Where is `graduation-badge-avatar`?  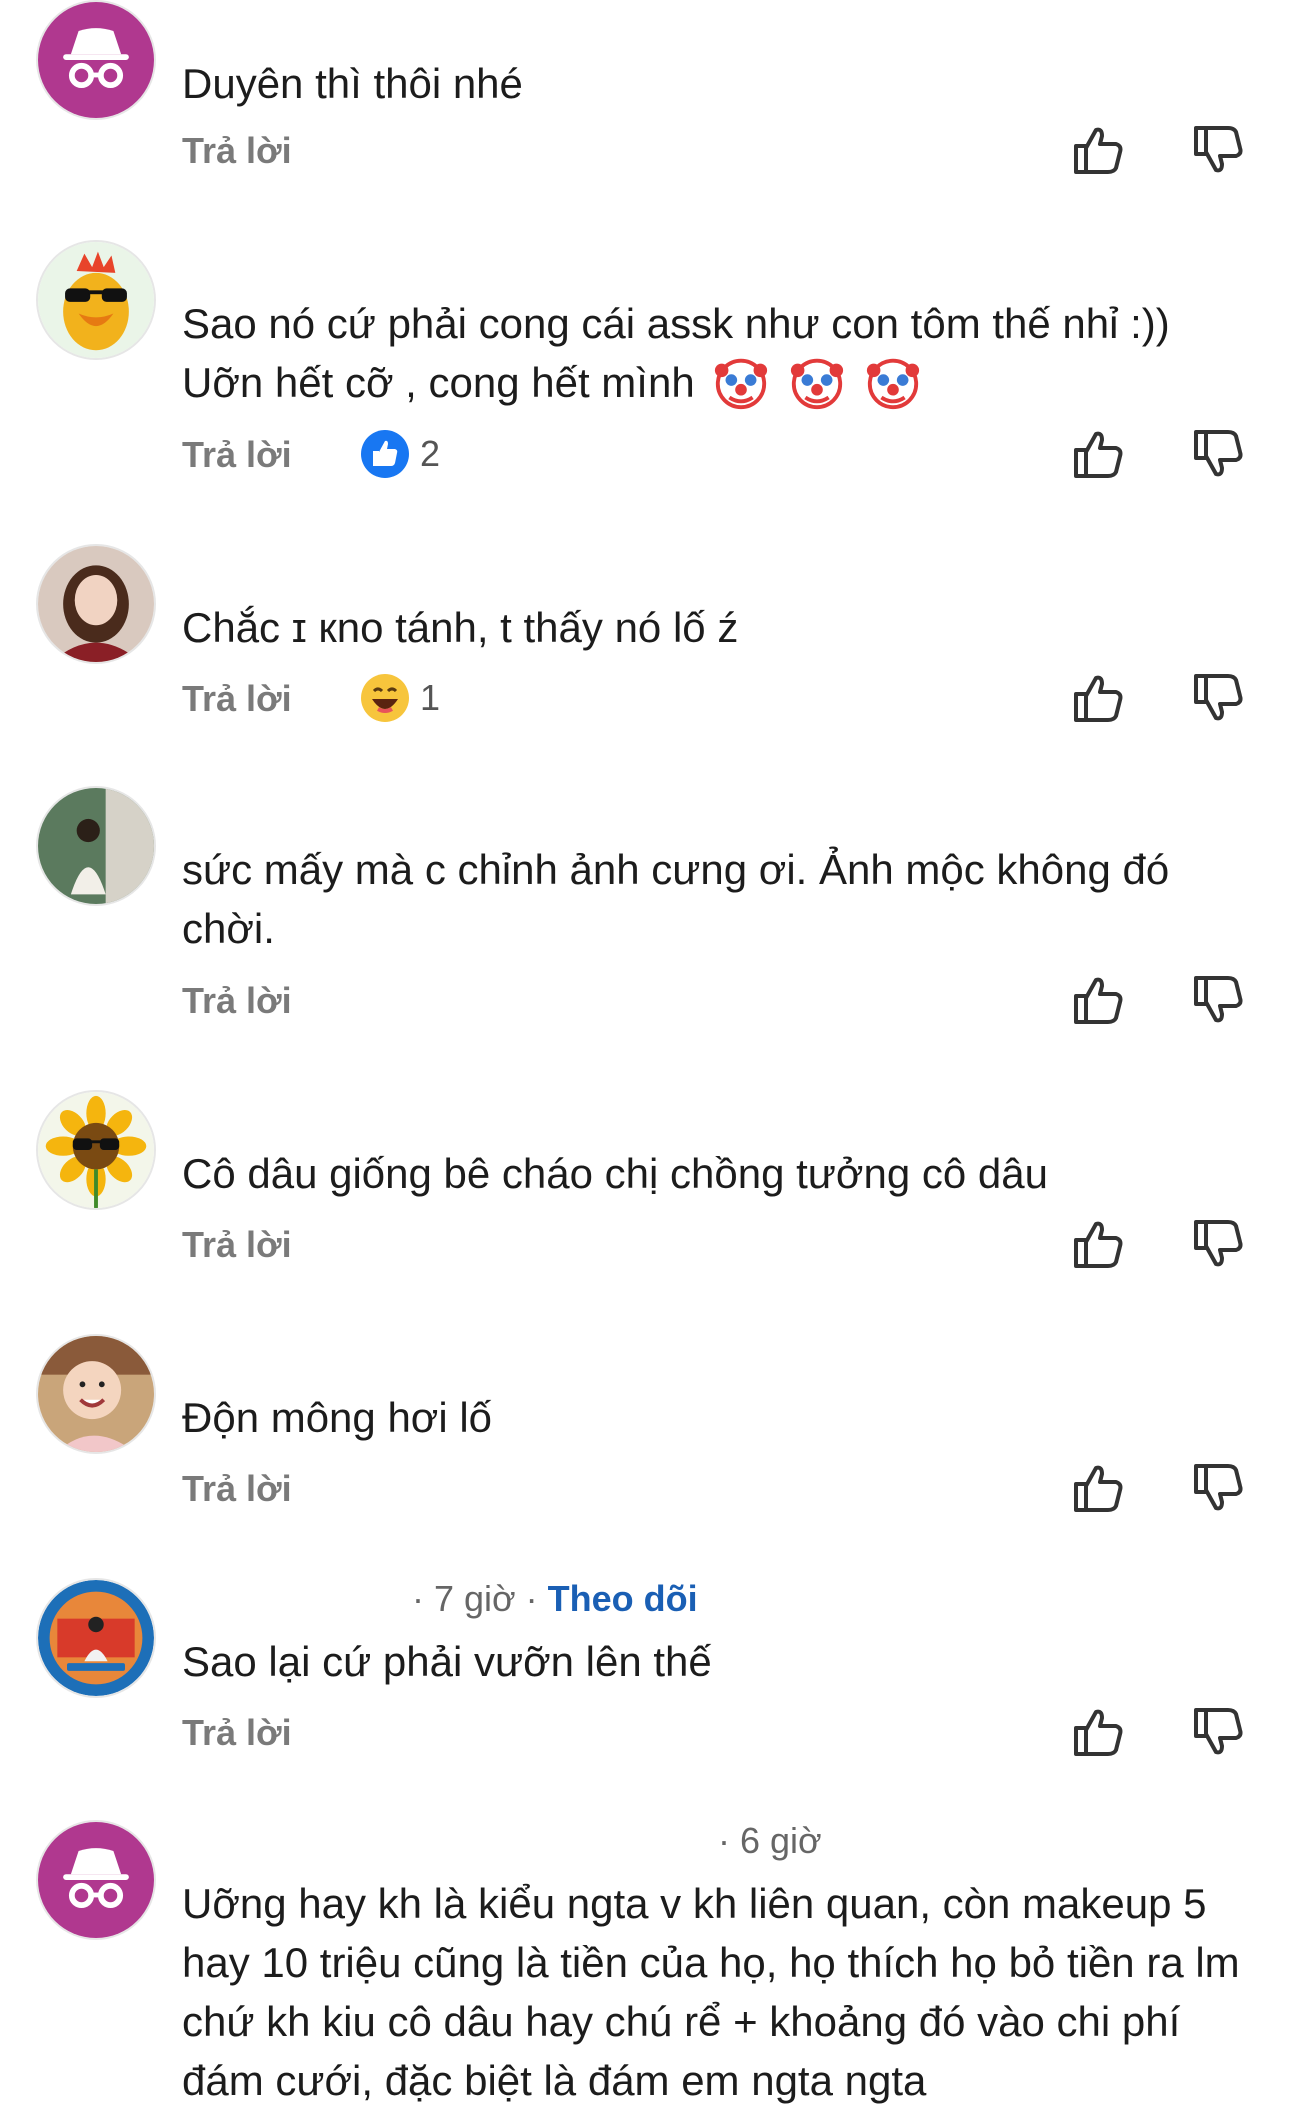 graduation-badge-avatar is located at coordinates (96, 1638).